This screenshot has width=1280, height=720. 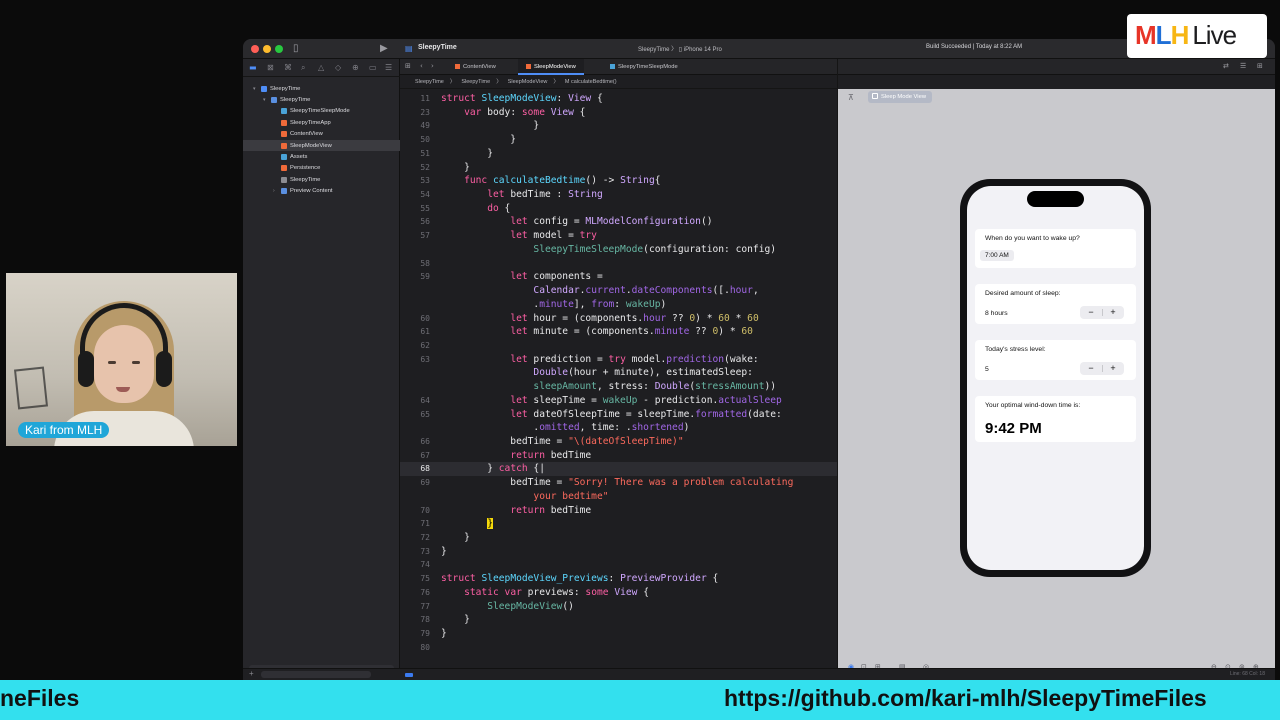 What do you see at coordinates (1055, 360) in the screenshot?
I see `stress-level-section: Today's stress level: 5 − +` at bounding box center [1055, 360].